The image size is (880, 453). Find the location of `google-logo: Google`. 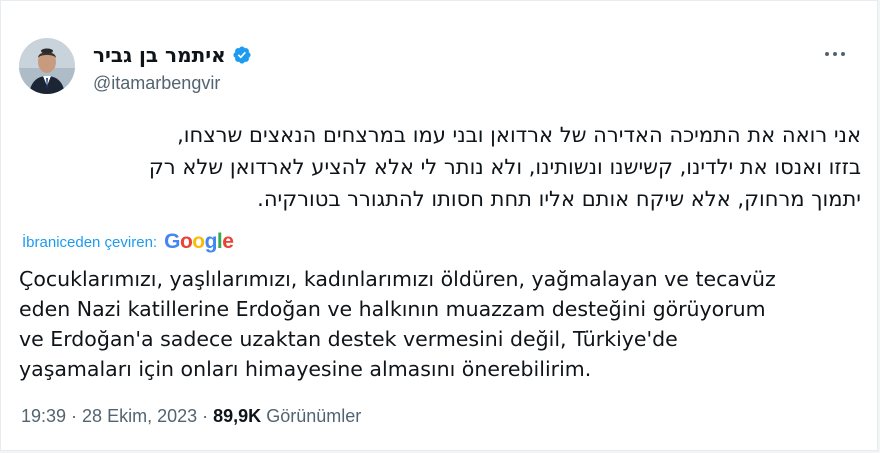

google-logo: Google is located at coordinates (199, 241).